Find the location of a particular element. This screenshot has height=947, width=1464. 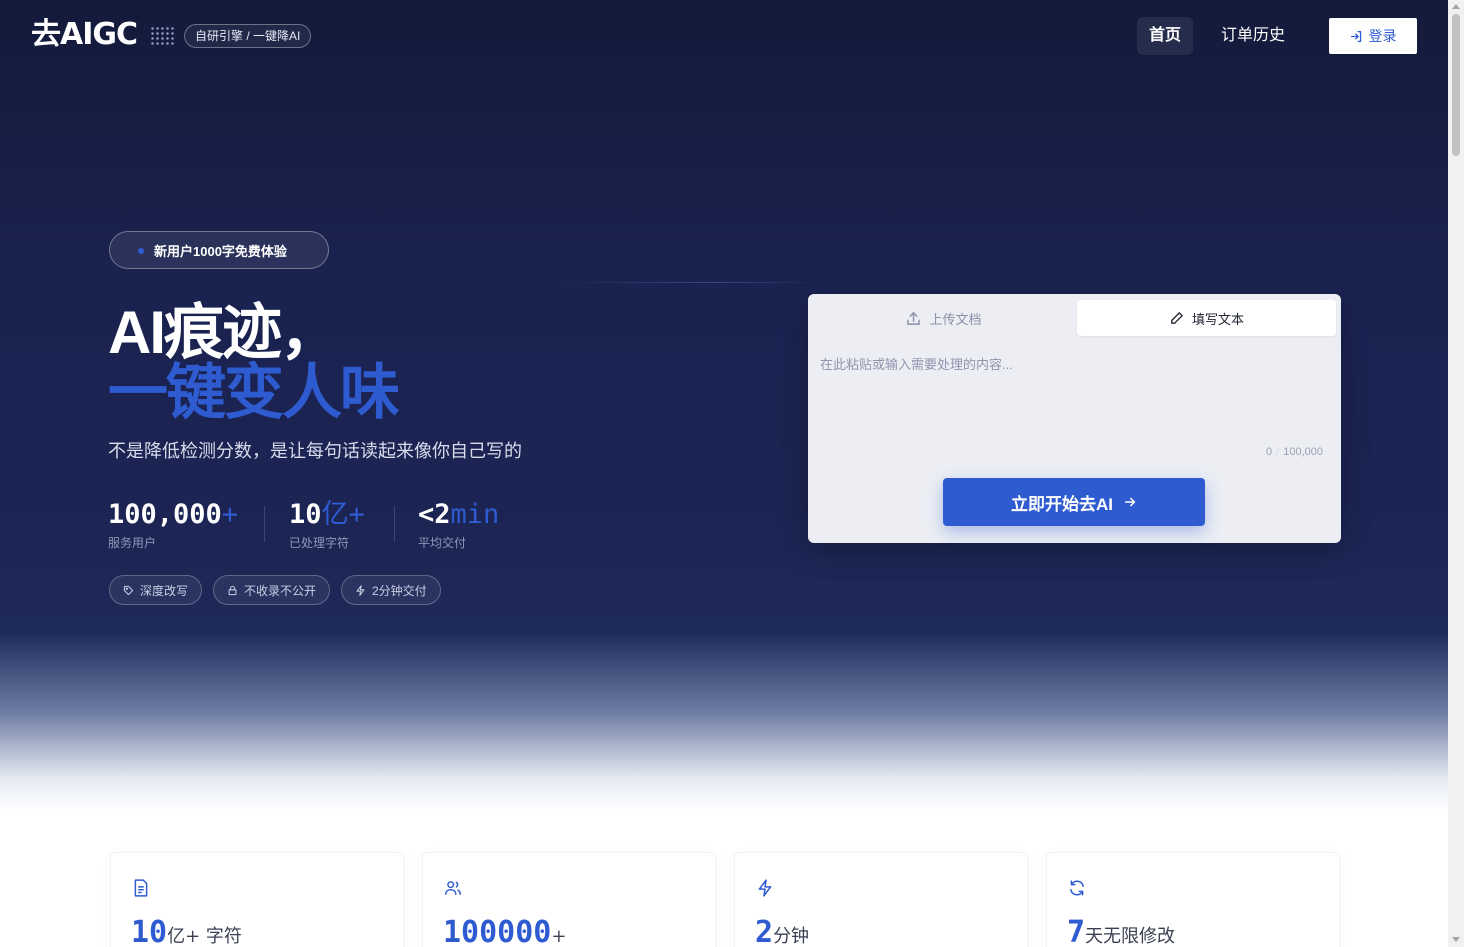

stat-delivery-accent: min is located at coordinates (475, 514).